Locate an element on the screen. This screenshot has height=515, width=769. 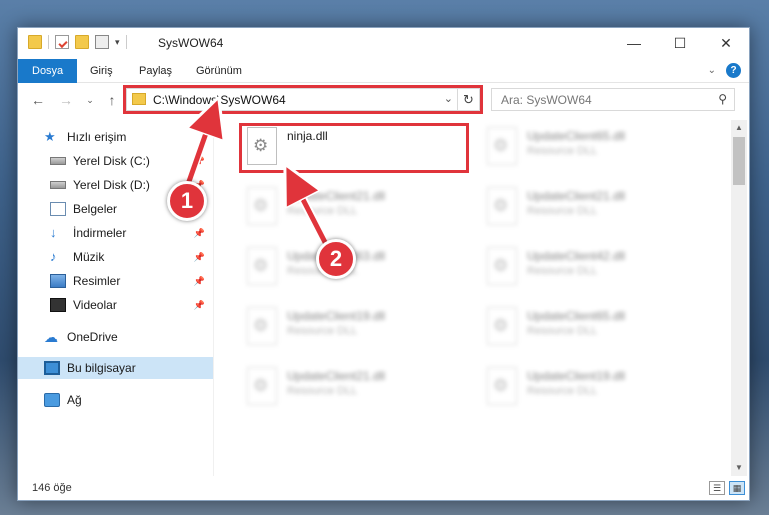
sidebar-item-videos: Videolar 📌 is located at coordinates (115, 305).